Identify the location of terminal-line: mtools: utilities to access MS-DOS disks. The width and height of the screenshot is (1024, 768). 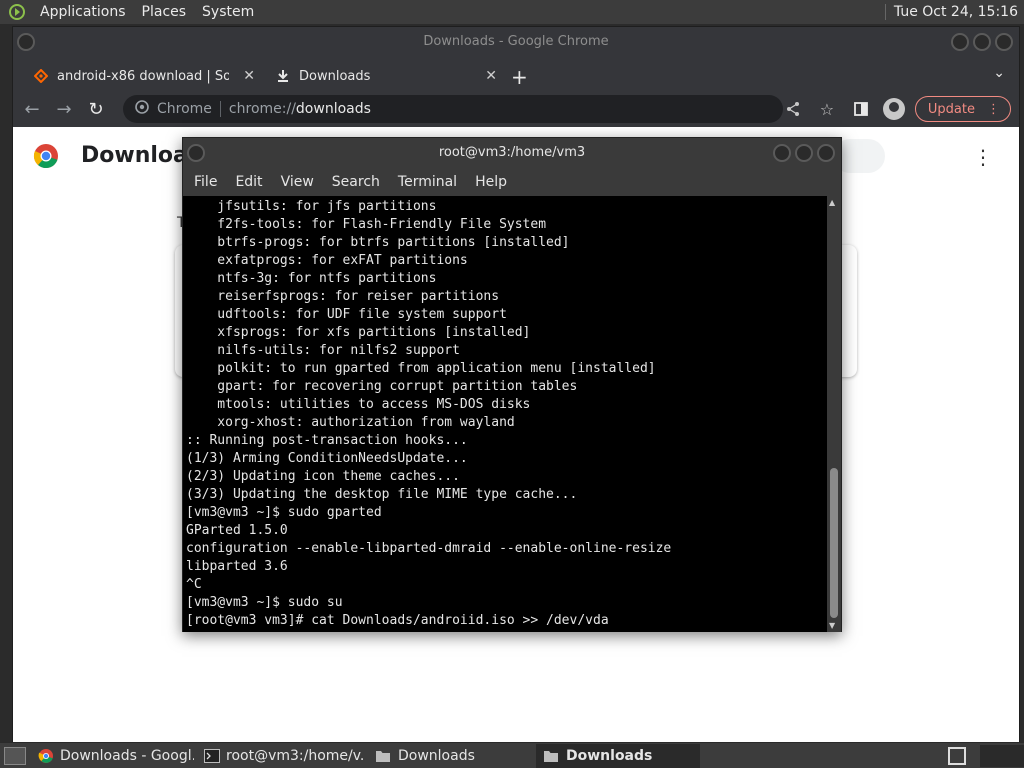
(358, 404).